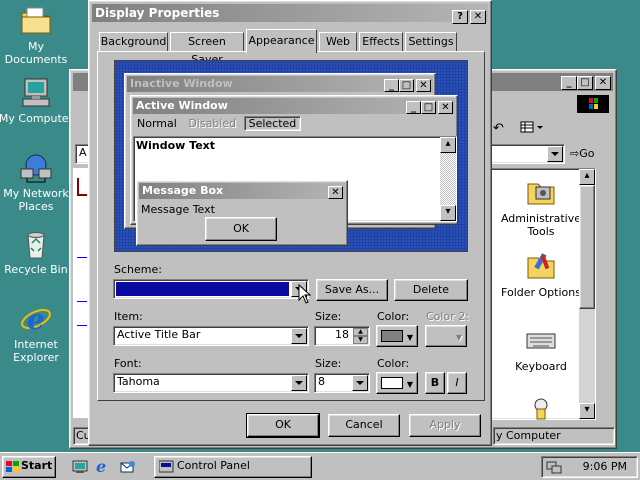 This screenshot has width=640, height=480. I want to click on spinner-down-button: ▼, so click(360, 340).